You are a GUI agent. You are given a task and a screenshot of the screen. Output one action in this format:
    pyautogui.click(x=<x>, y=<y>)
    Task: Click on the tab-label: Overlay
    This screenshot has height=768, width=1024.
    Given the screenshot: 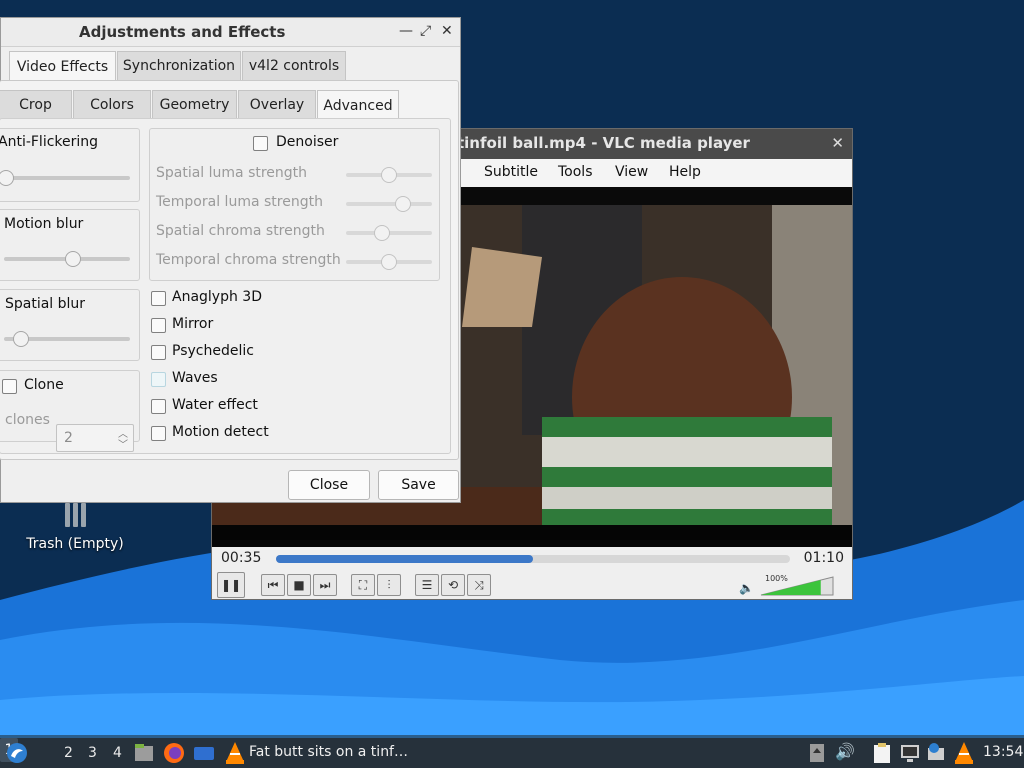 What is the action you would take?
    pyautogui.click(x=277, y=105)
    